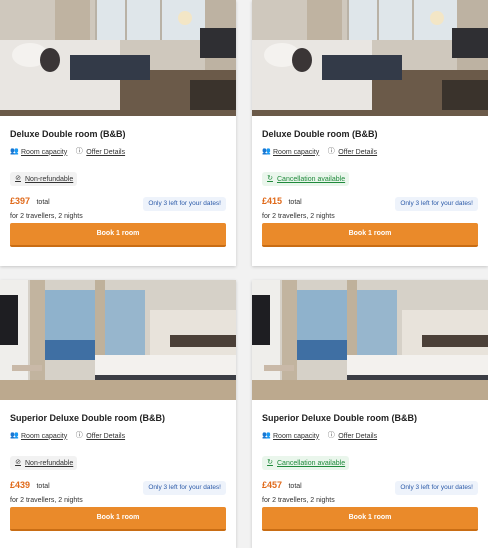  What do you see at coordinates (272, 201) in the screenshot?
I see `price: £415` at bounding box center [272, 201].